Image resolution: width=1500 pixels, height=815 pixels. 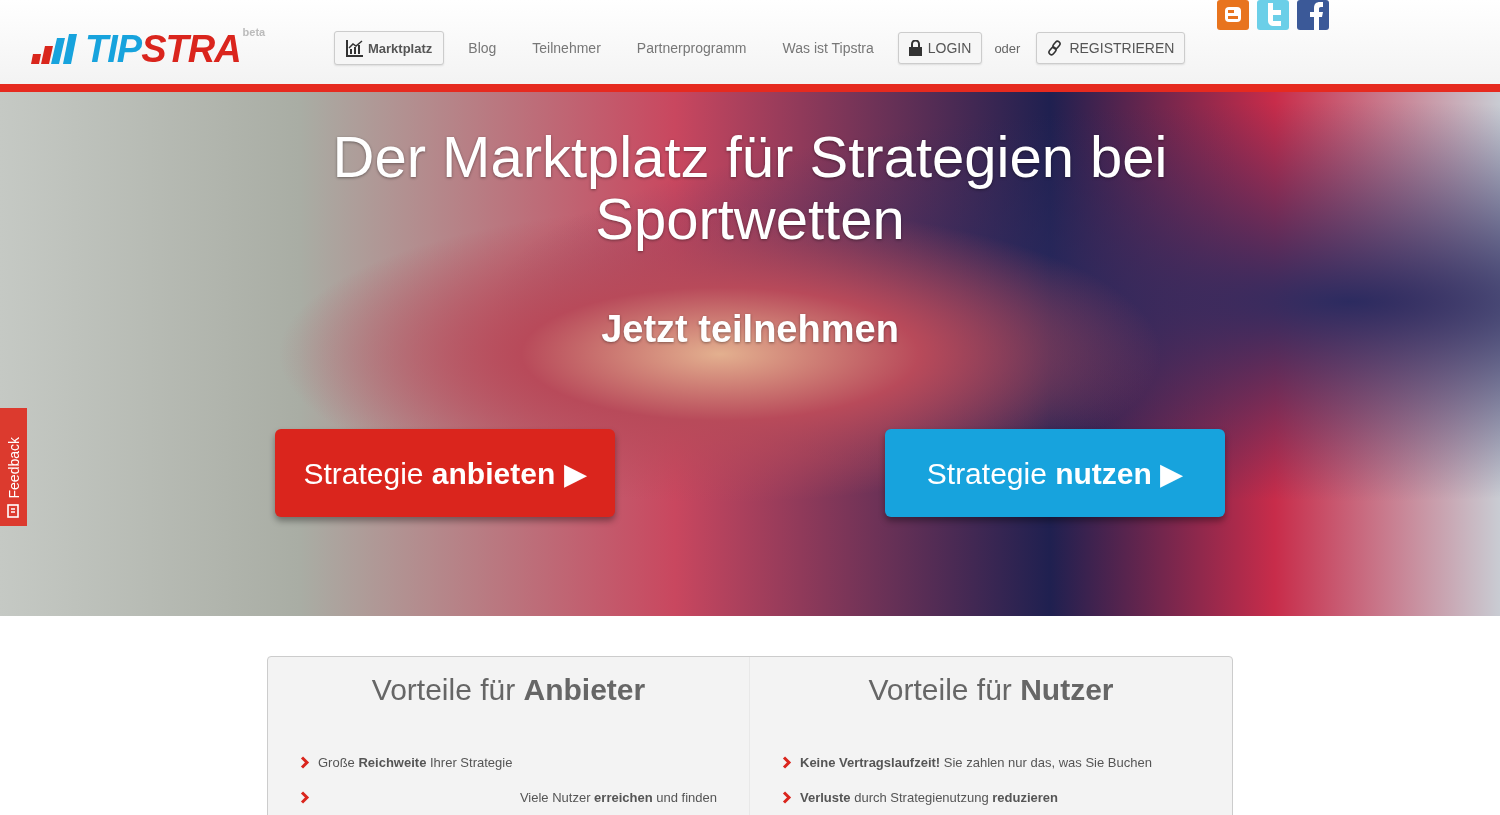 What do you see at coordinates (1007, 48) in the screenshot?
I see `separator-text: oder` at bounding box center [1007, 48].